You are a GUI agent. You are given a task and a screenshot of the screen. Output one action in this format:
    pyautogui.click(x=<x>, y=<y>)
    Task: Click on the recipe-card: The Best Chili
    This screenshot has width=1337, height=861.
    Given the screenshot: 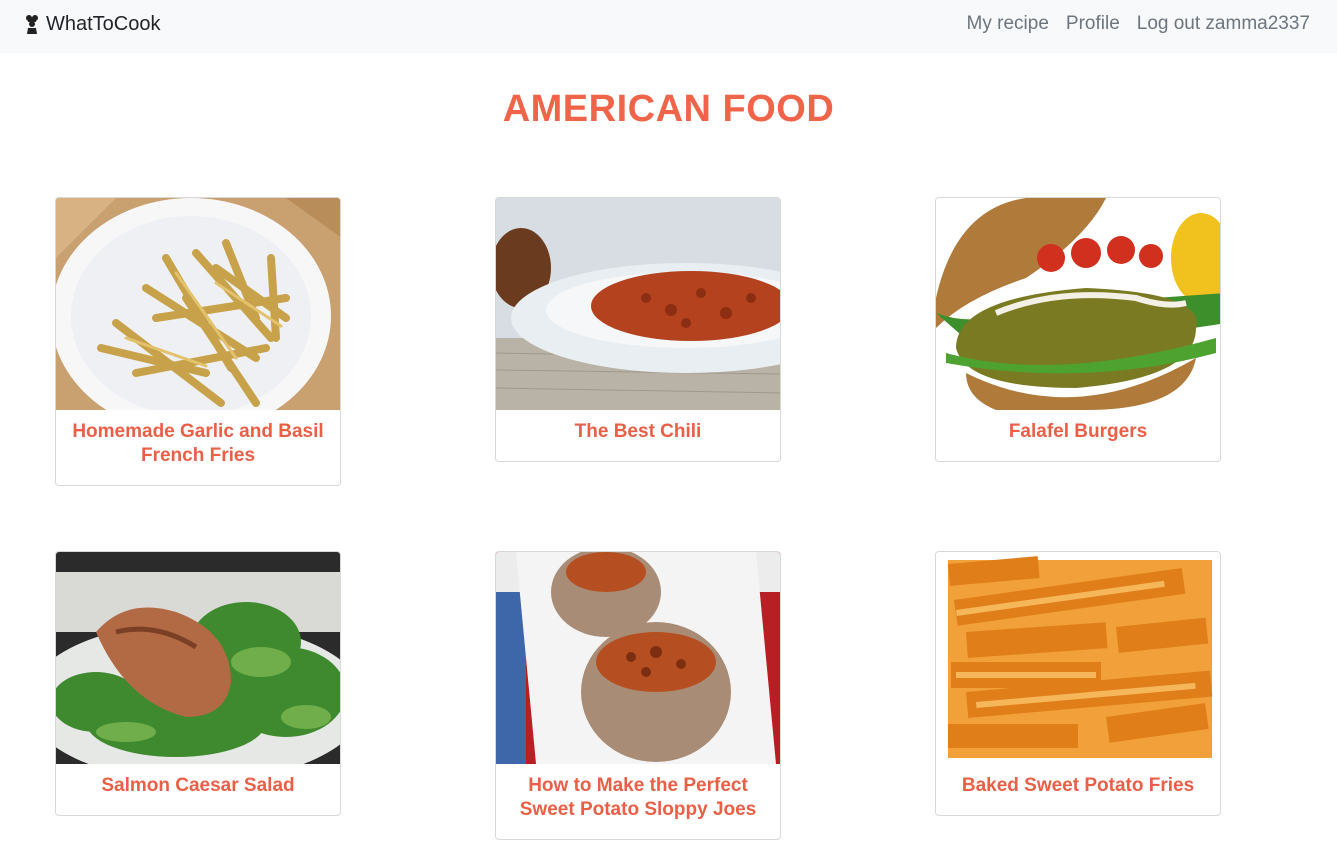 What is the action you would take?
    pyautogui.click(x=638, y=329)
    